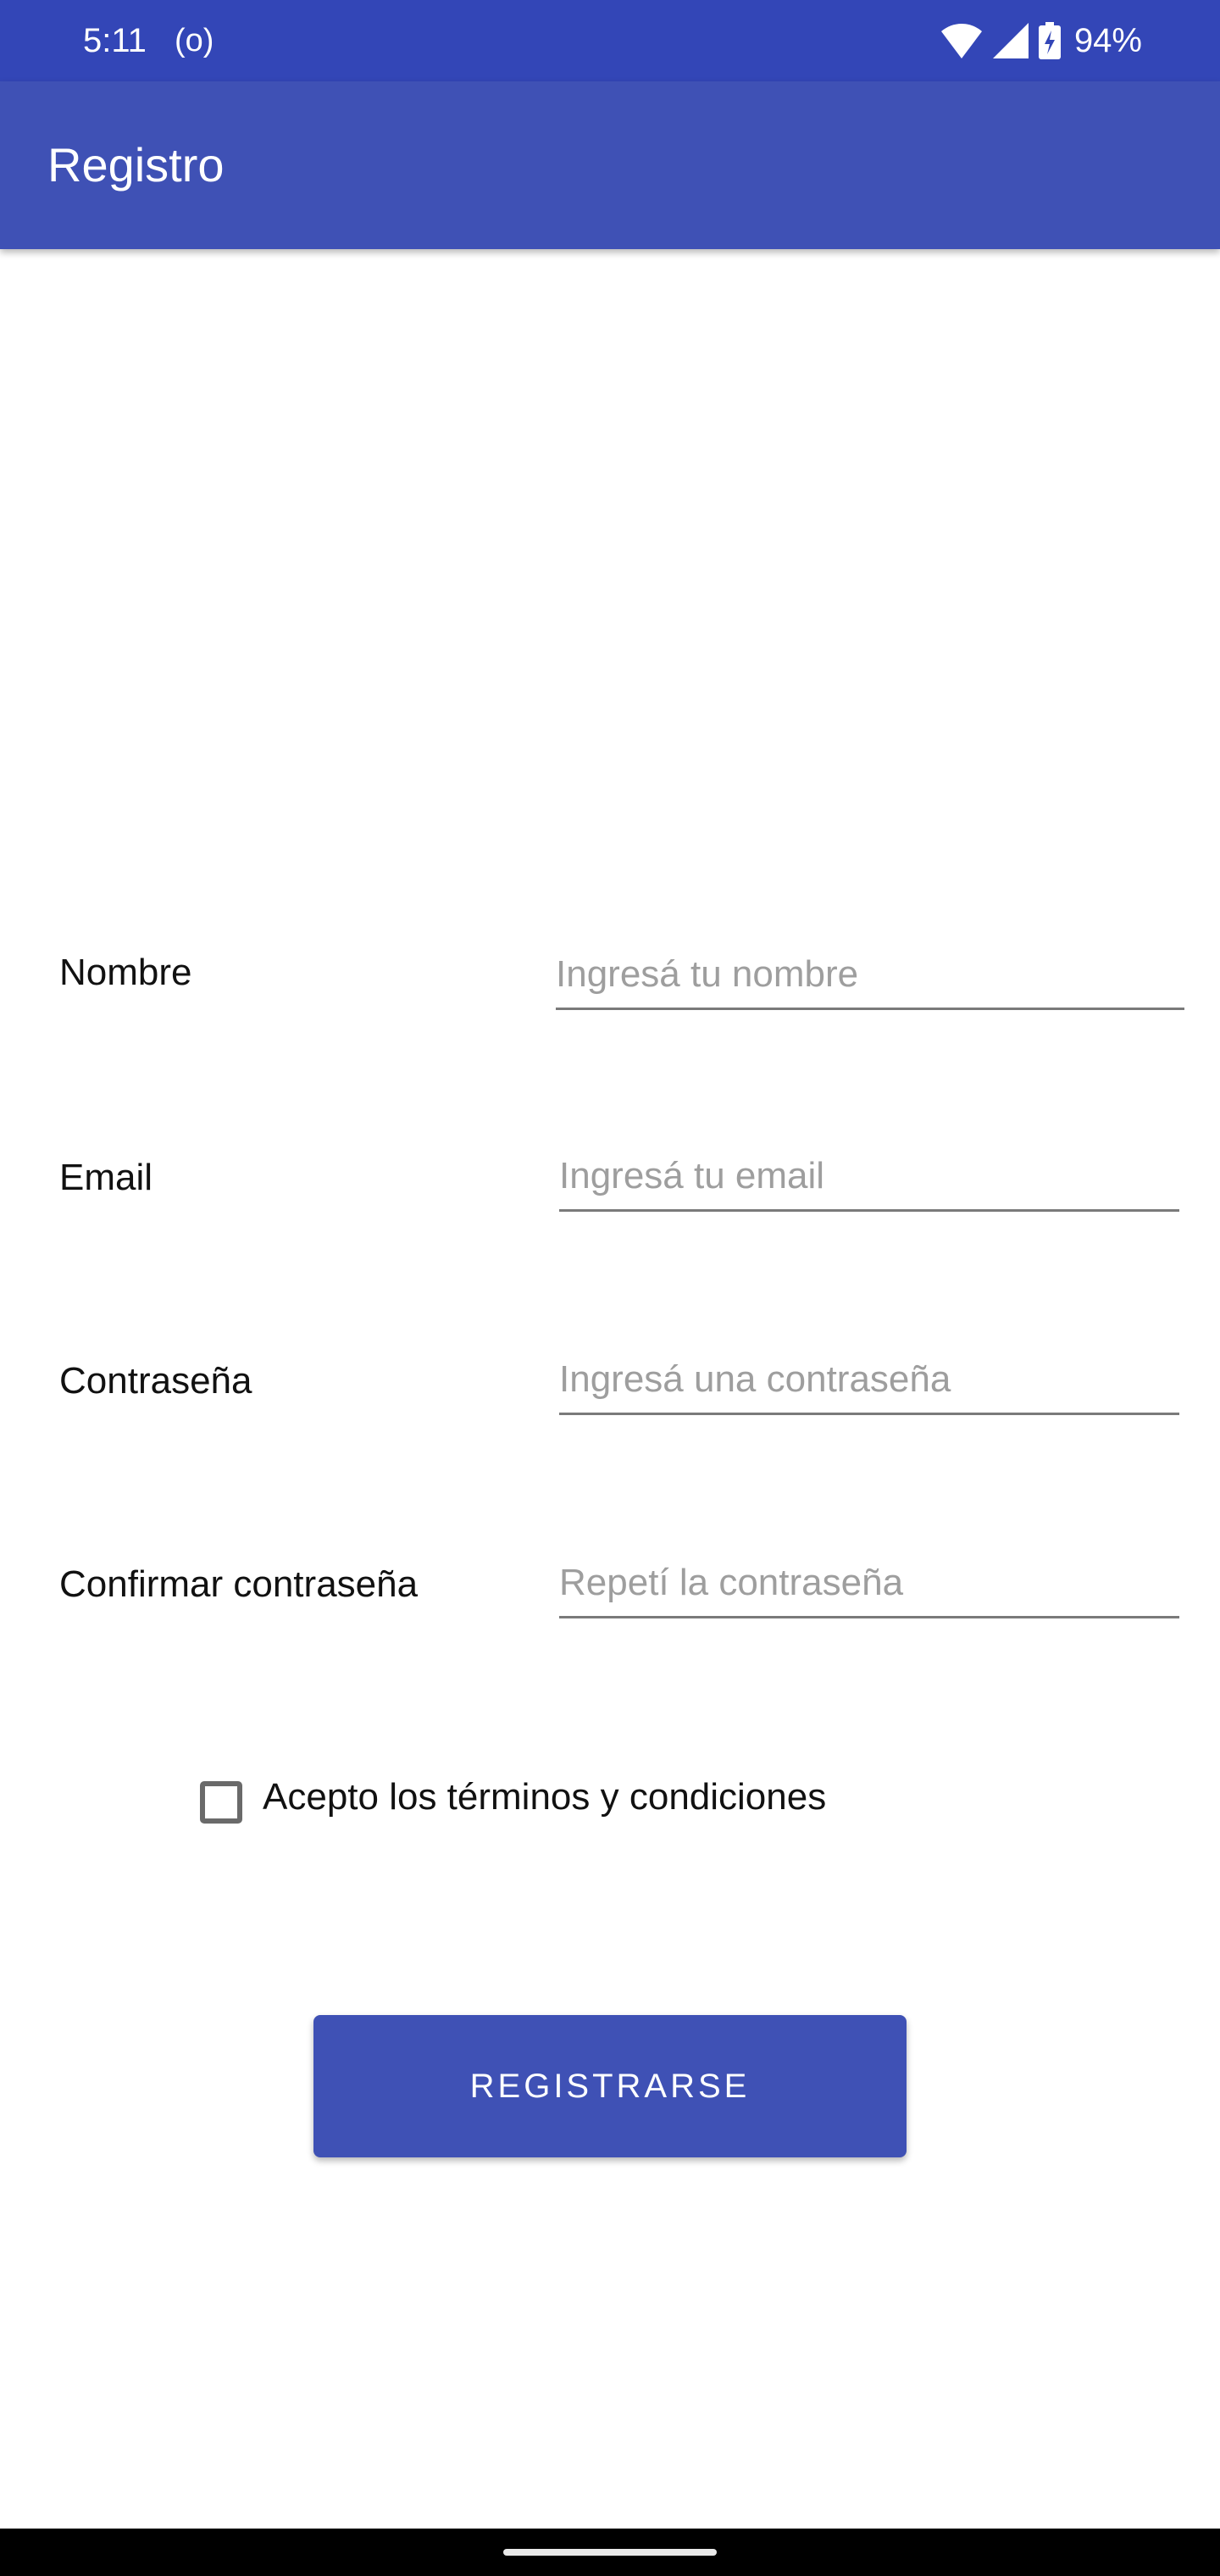  I want to click on page-title: Registro, so click(136, 165).